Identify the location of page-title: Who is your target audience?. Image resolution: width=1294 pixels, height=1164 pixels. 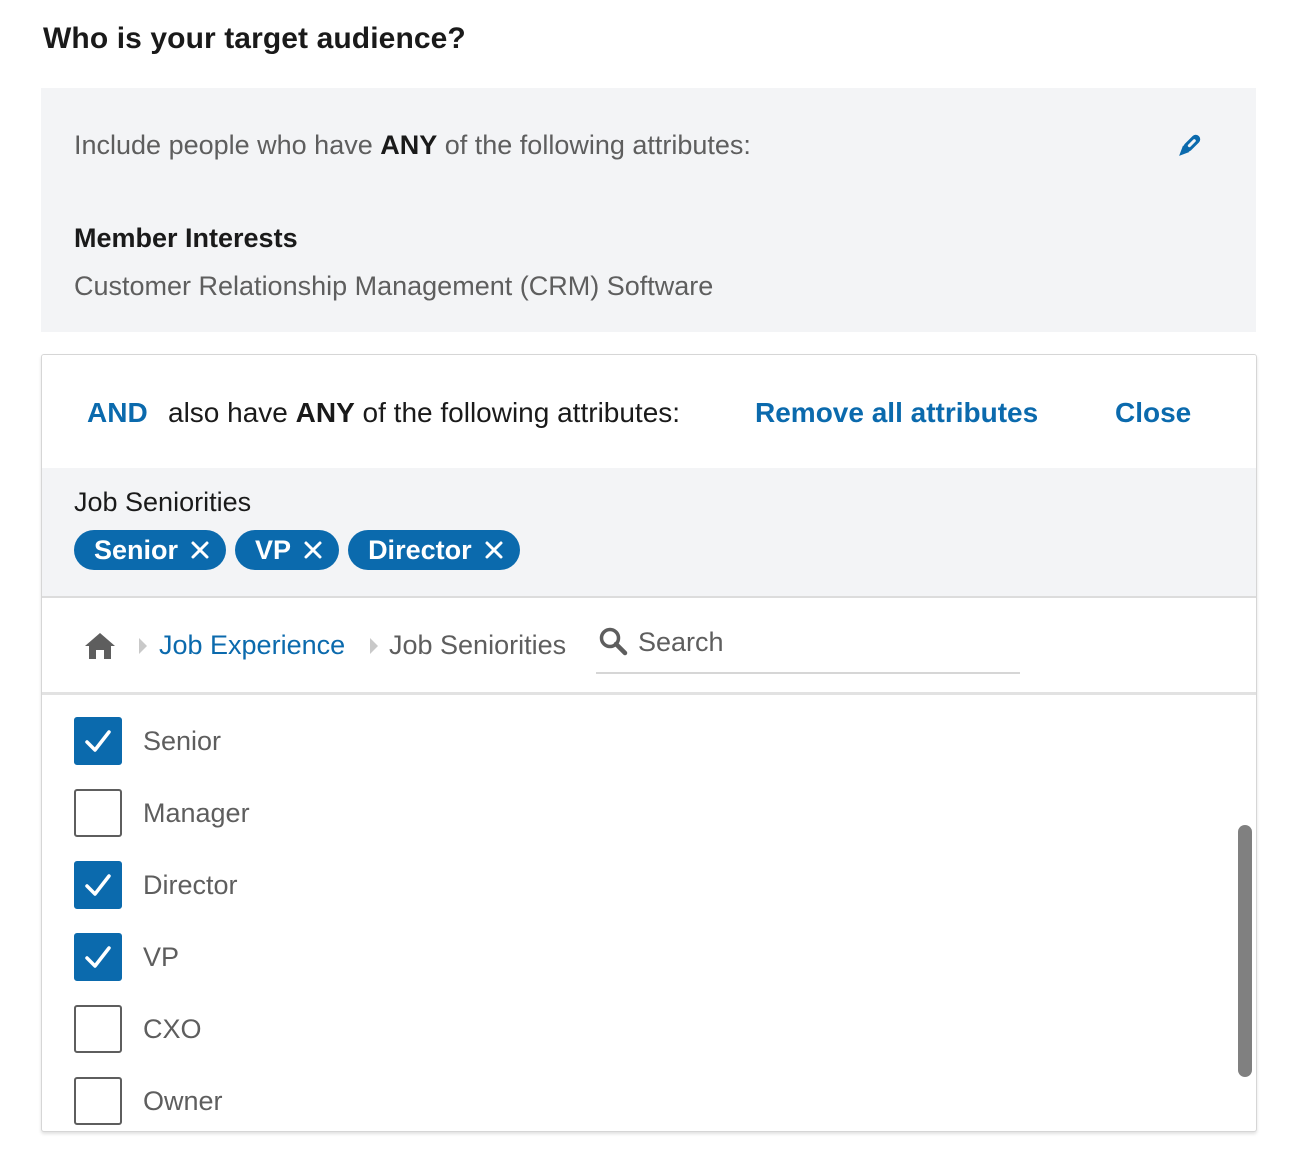
(254, 38).